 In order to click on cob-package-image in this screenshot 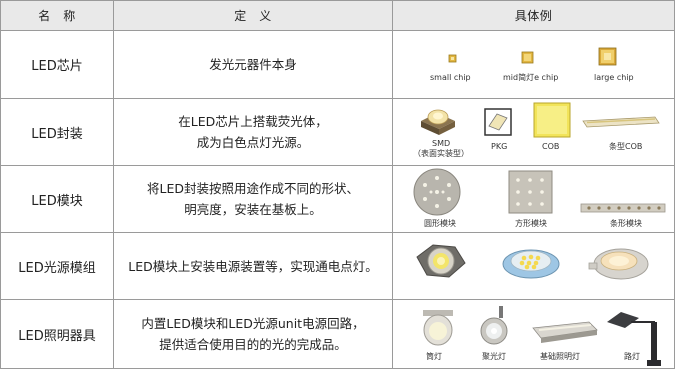, I will do `click(552, 120)`.